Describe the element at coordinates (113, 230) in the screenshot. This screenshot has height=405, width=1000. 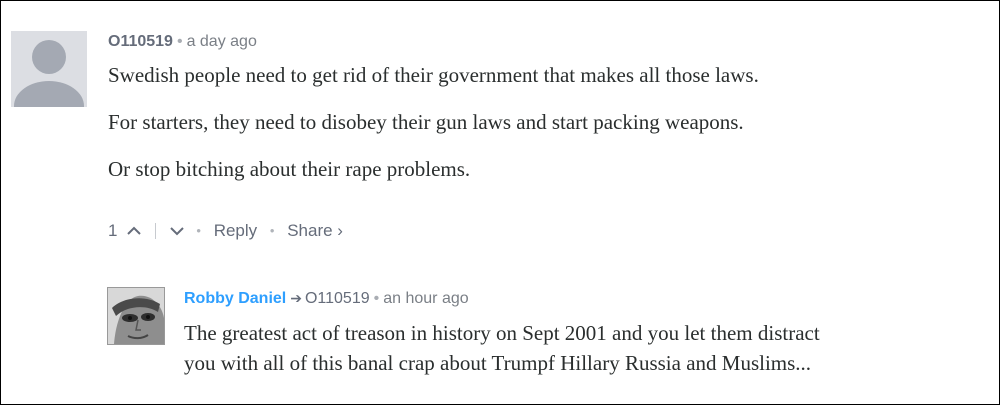
I see `upvote-count: 1` at that location.